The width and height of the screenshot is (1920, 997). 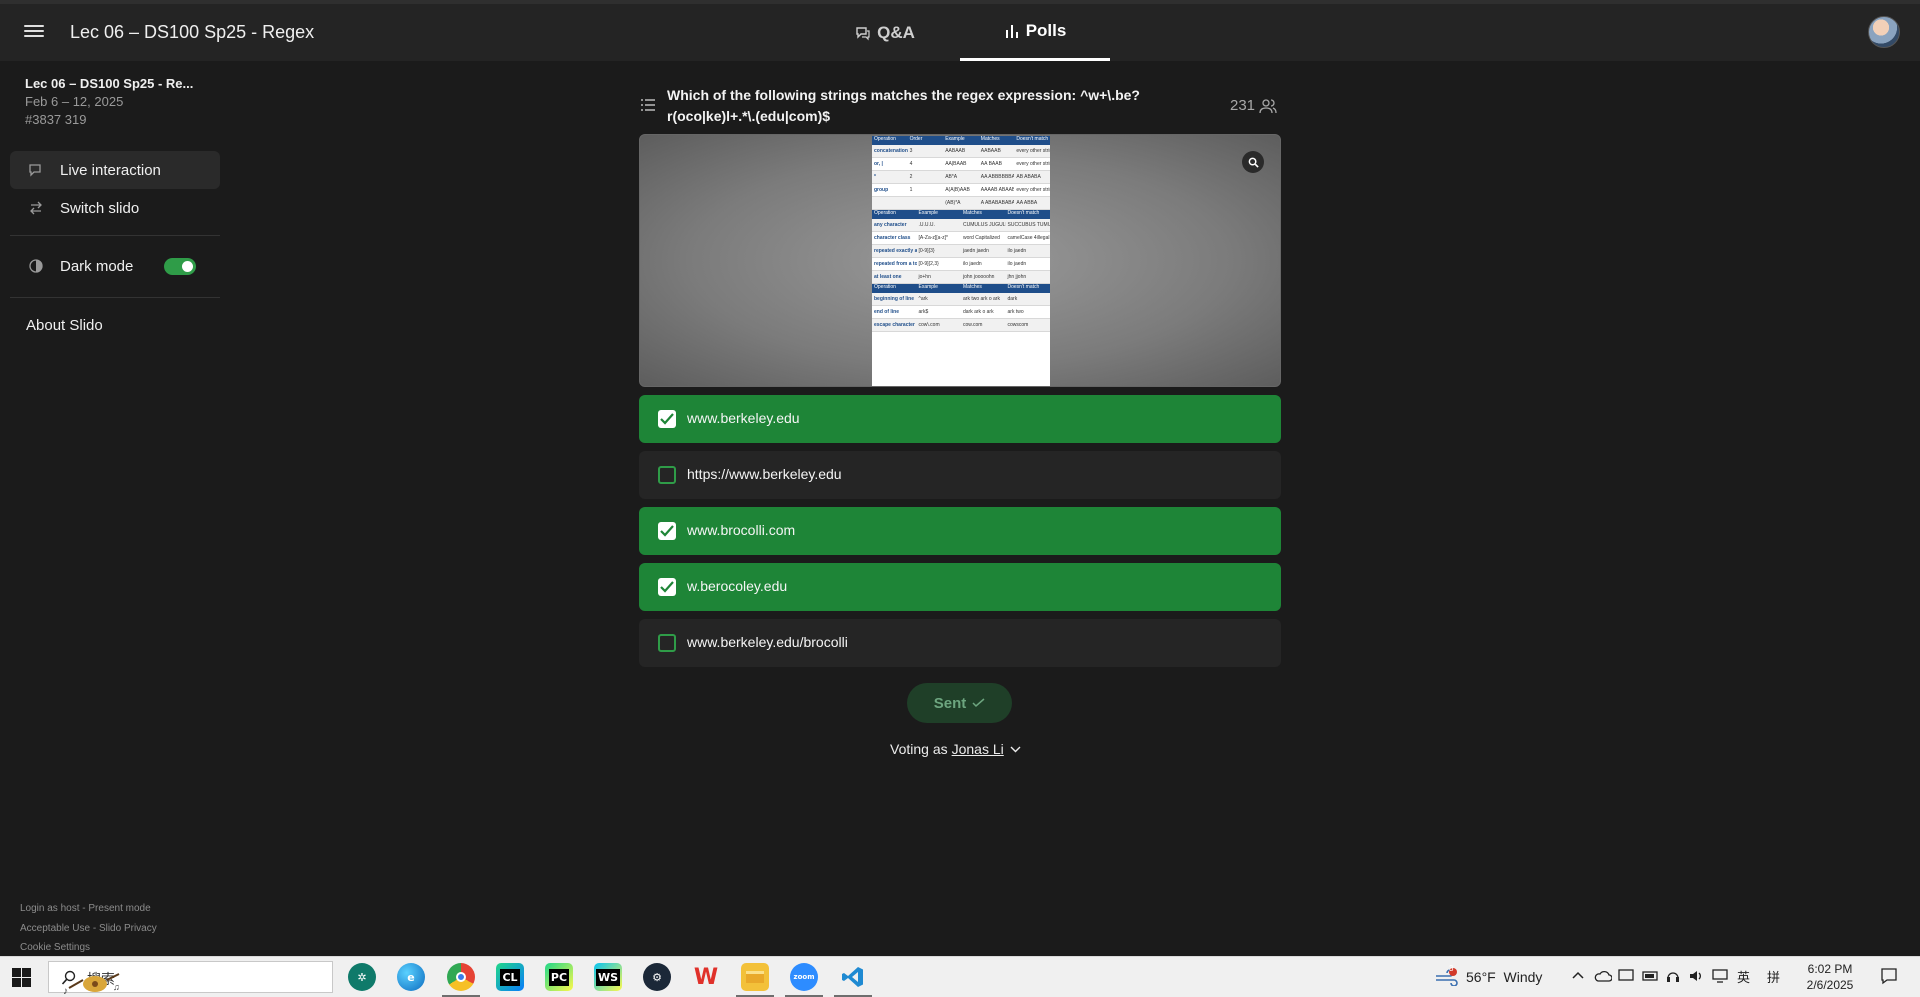 What do you see at coordinates (959, 703) in the screenshot?
I see `sent-button: Sent` at bounding box center [959, 703].